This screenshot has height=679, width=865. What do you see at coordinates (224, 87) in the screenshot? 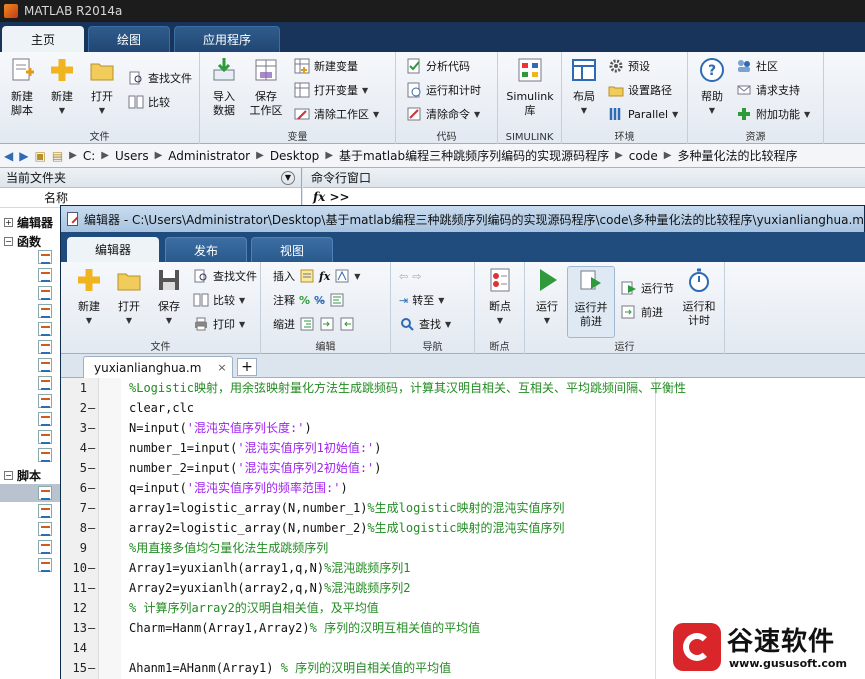
I see `import-data-button: 导入 数据` at bounding box center [224, 87].